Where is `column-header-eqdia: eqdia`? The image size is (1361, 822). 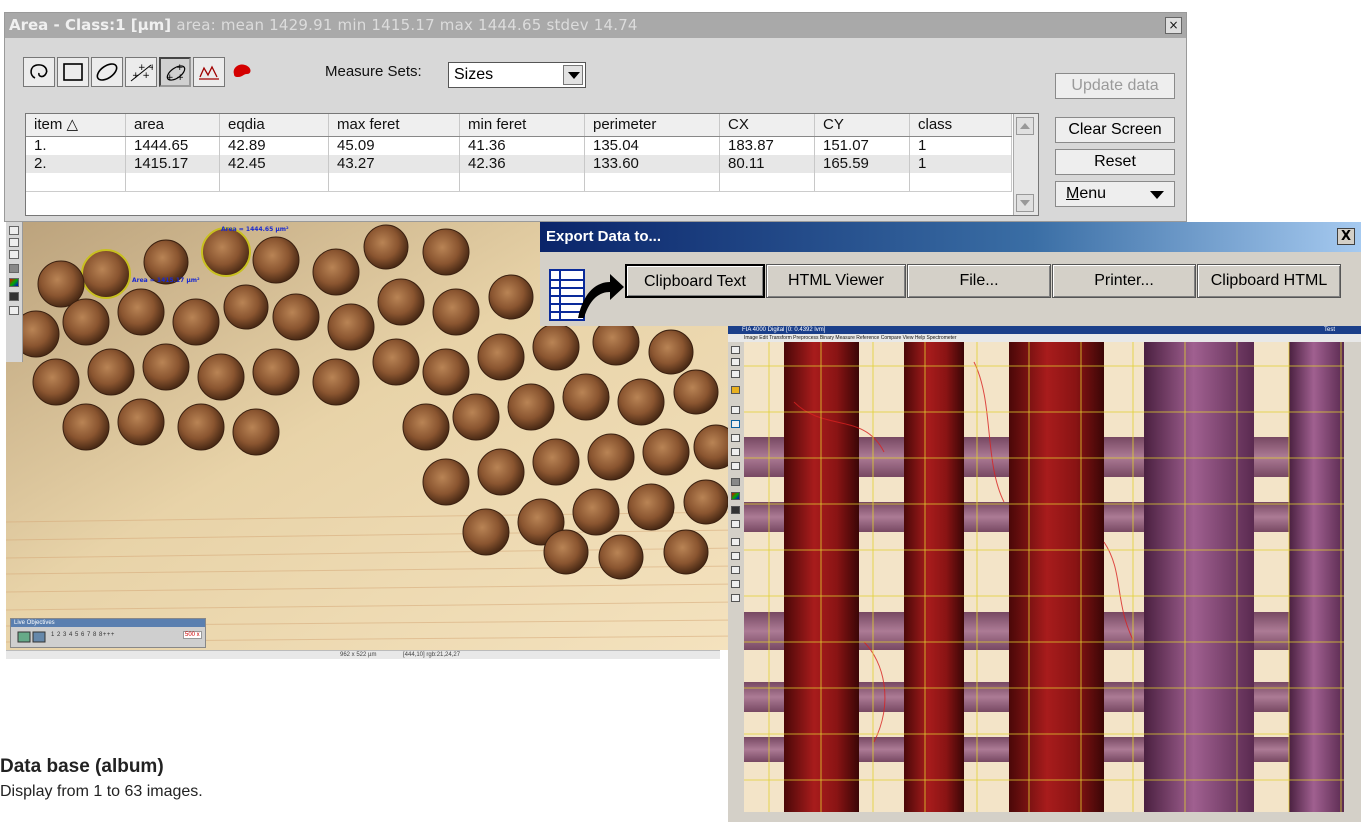
column-header-eqdia: eqdia is located at coordinates (274, 125).